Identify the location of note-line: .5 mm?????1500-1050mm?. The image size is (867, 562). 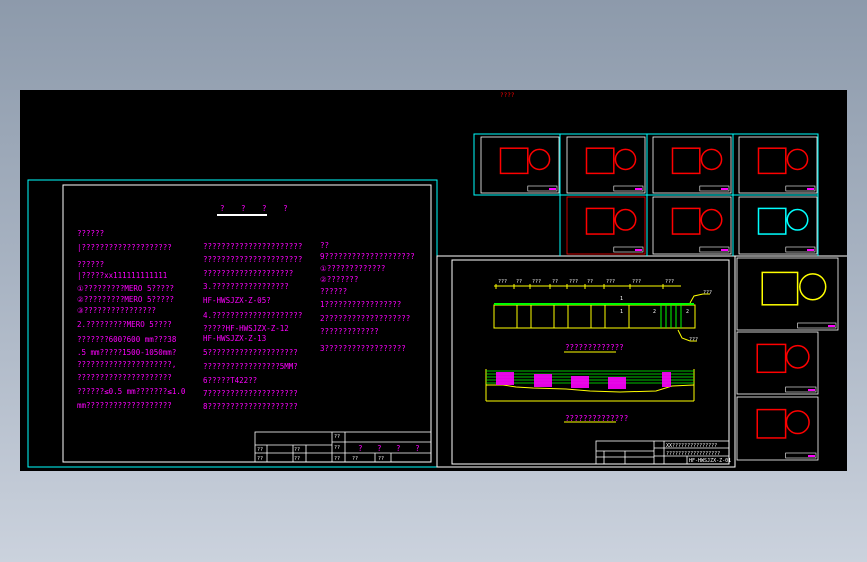
(126, 352).